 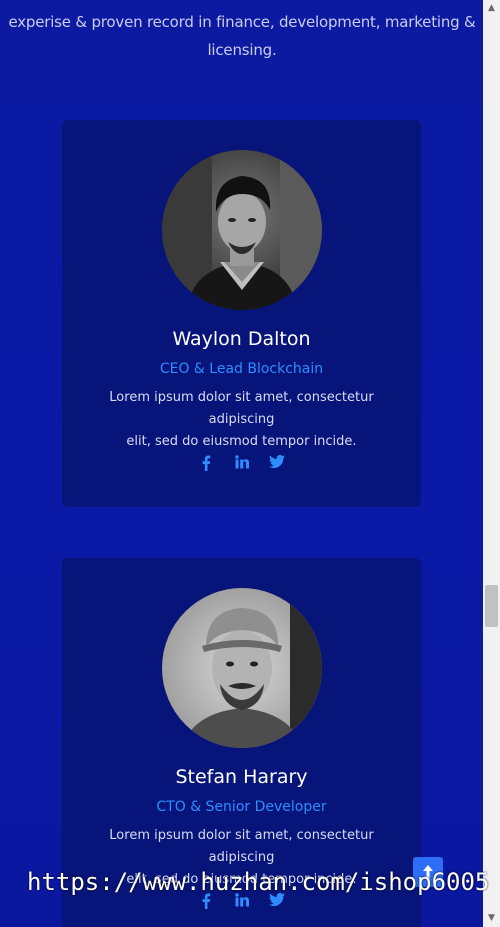 What do you see at coordinates (277, 464) in the screenshot?
I see `twitter-icon` at bounding box center [277, 464].